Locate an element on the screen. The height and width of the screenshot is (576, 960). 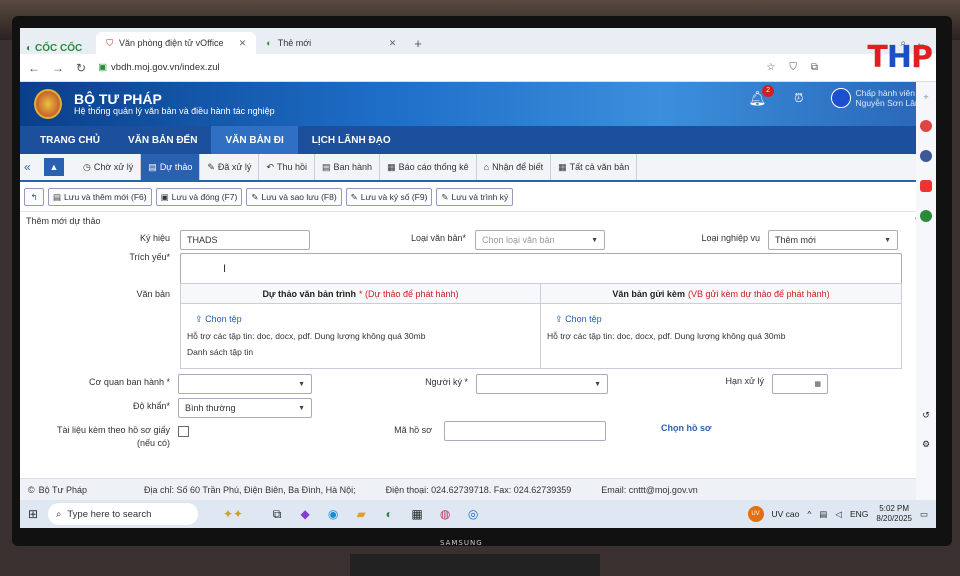
save-close-button: ▣ Lưu và đóng (F7) is located at coordinates (199, 197).